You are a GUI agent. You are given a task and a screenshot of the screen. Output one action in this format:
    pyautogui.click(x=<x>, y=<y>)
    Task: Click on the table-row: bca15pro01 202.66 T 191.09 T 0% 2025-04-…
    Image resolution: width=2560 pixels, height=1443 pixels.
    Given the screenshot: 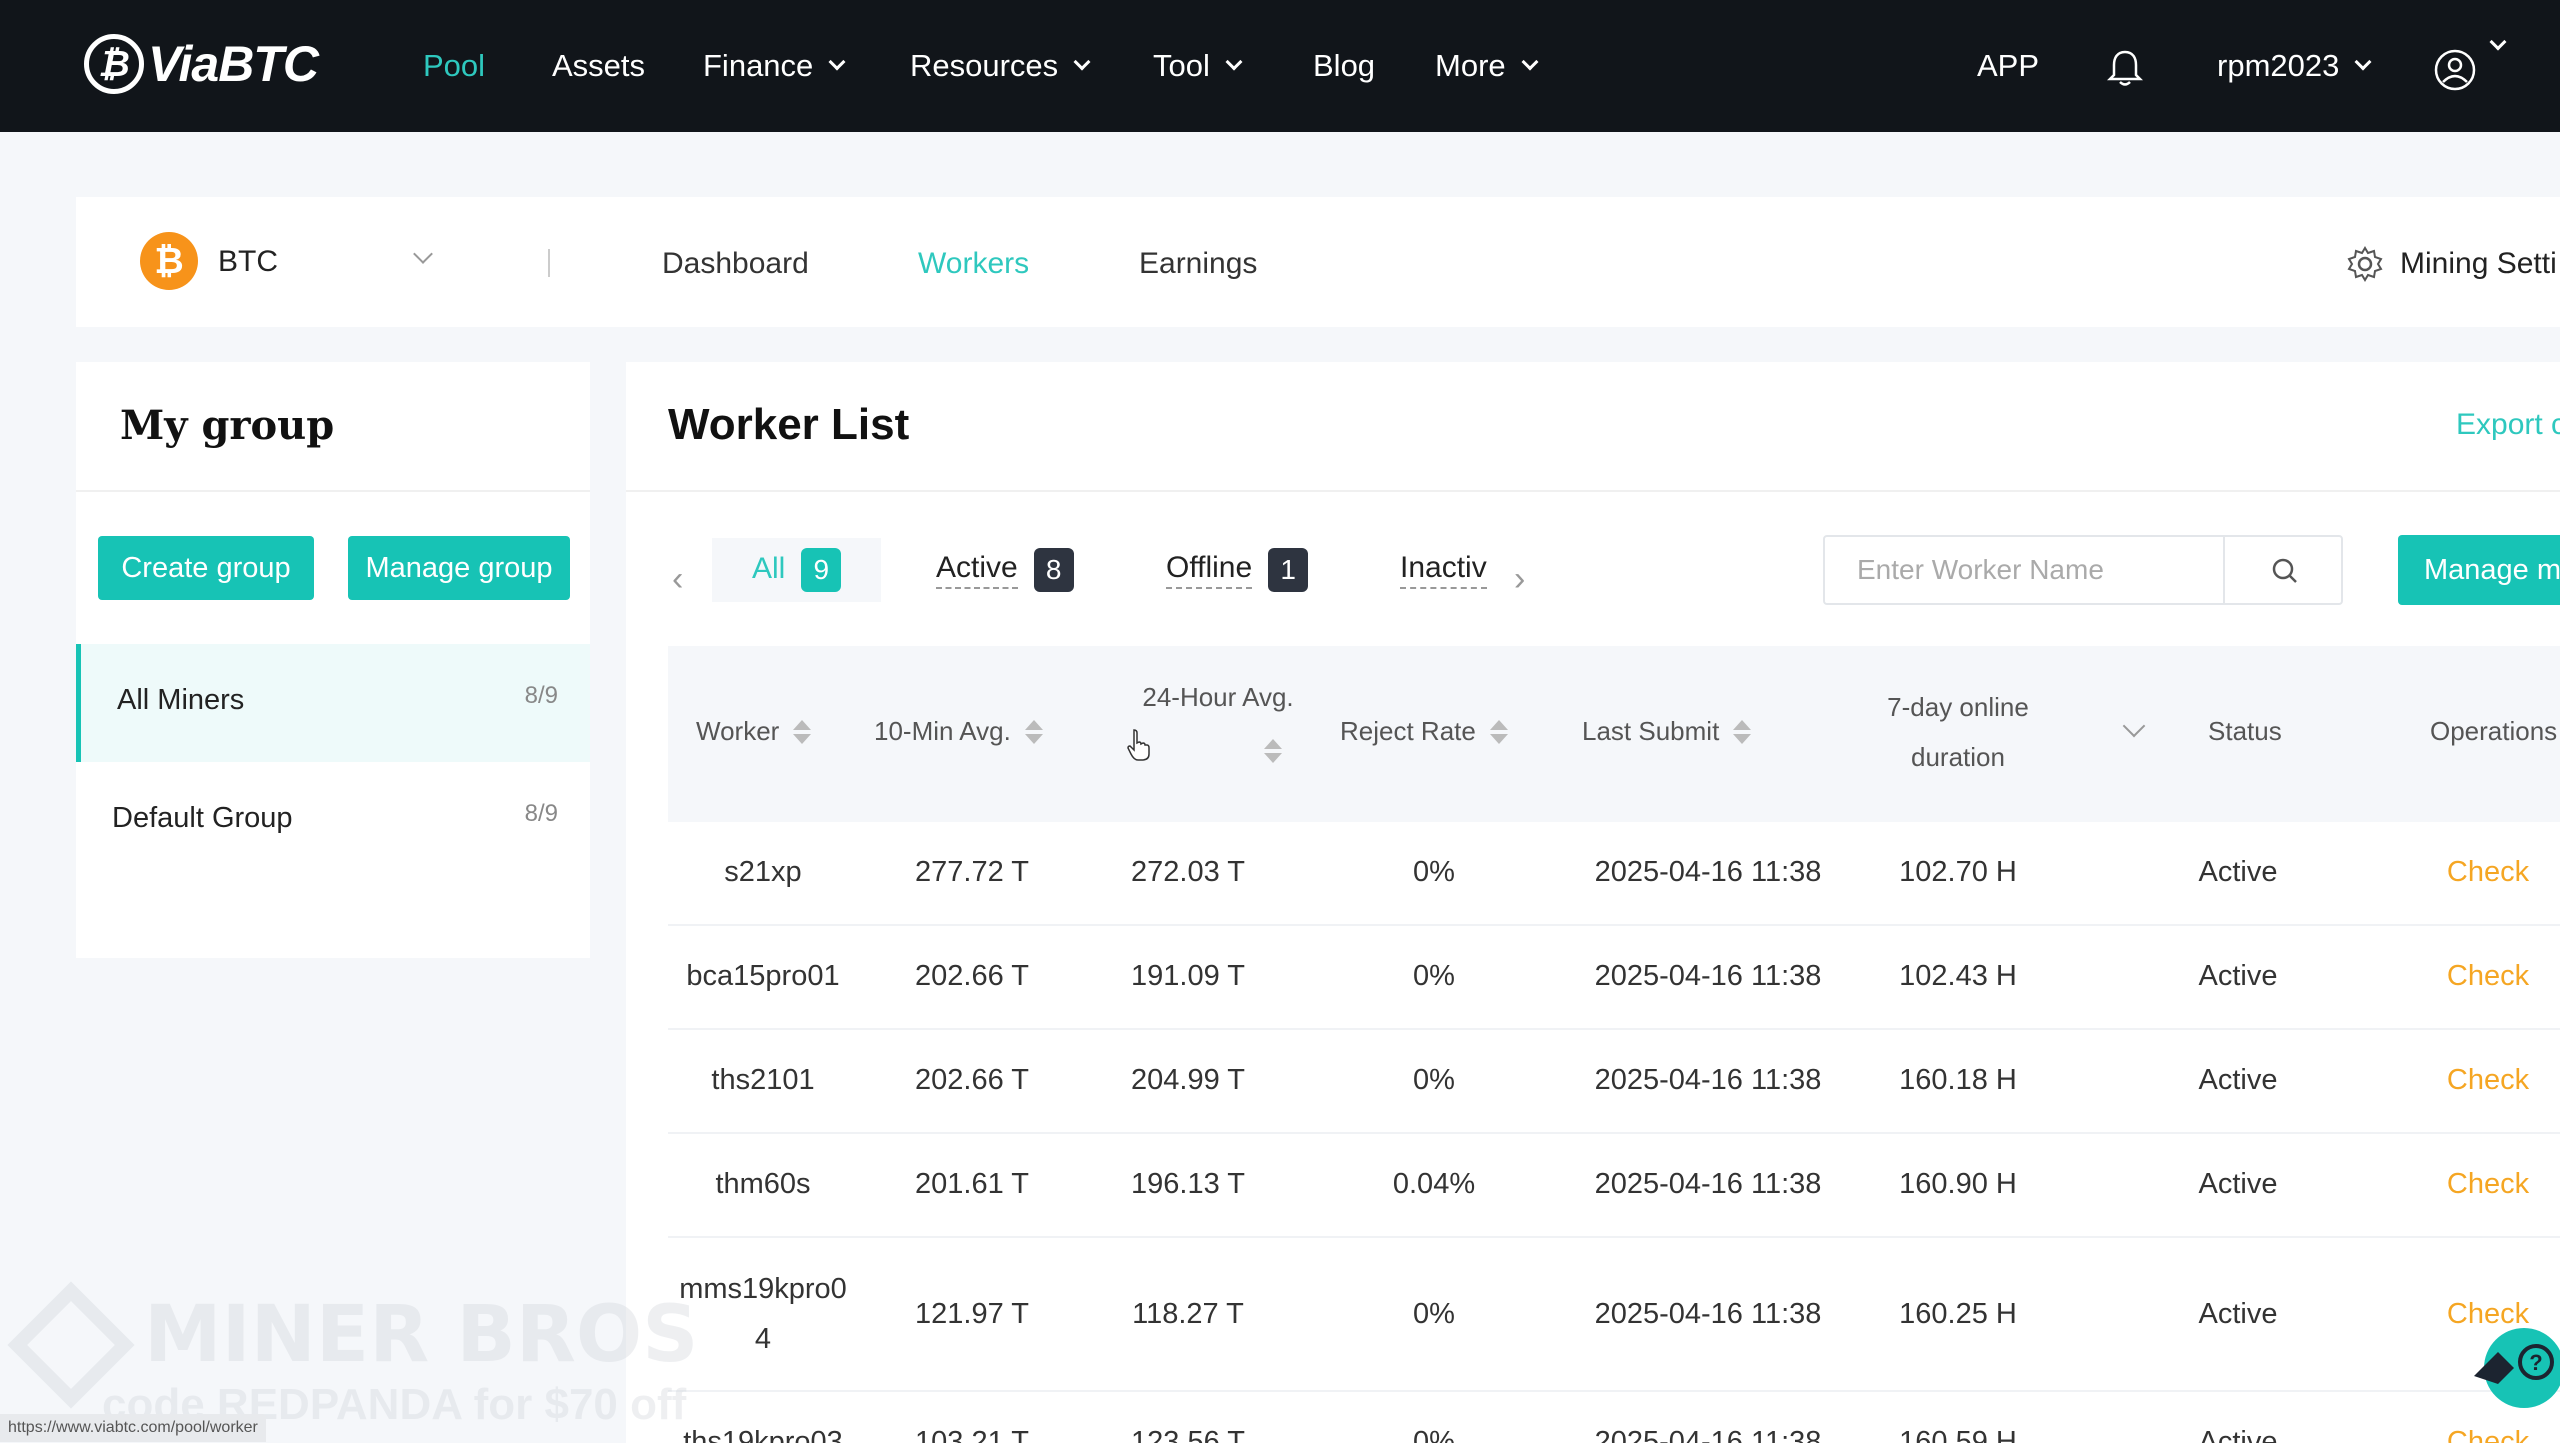 What is the action you would take?
    pyautogui.click(x=1614, y=978)
    